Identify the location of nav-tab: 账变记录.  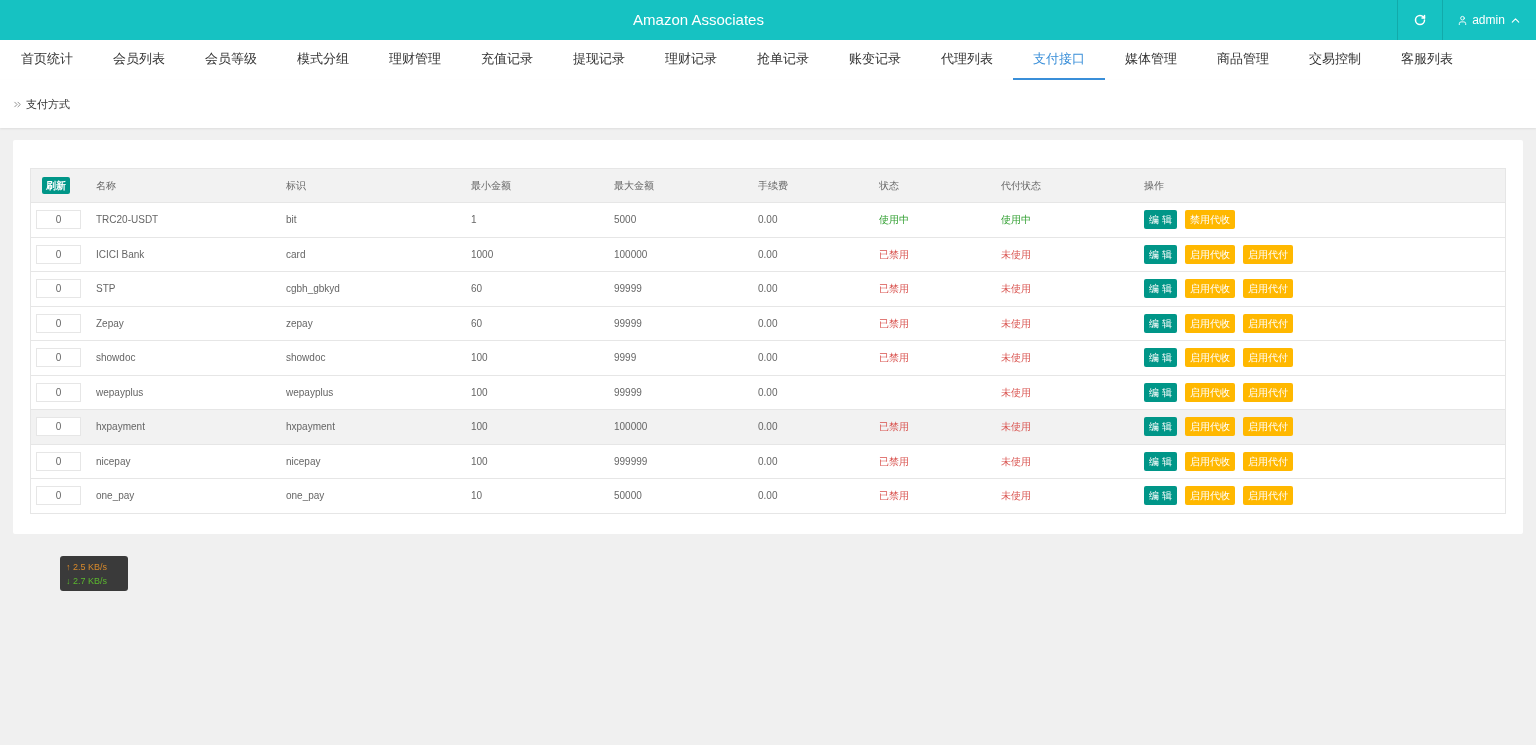
(875, 60).